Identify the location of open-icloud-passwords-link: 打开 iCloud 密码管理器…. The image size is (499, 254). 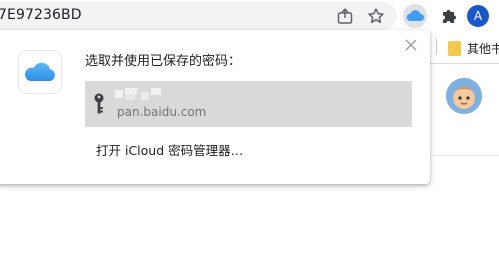
(169, 149).